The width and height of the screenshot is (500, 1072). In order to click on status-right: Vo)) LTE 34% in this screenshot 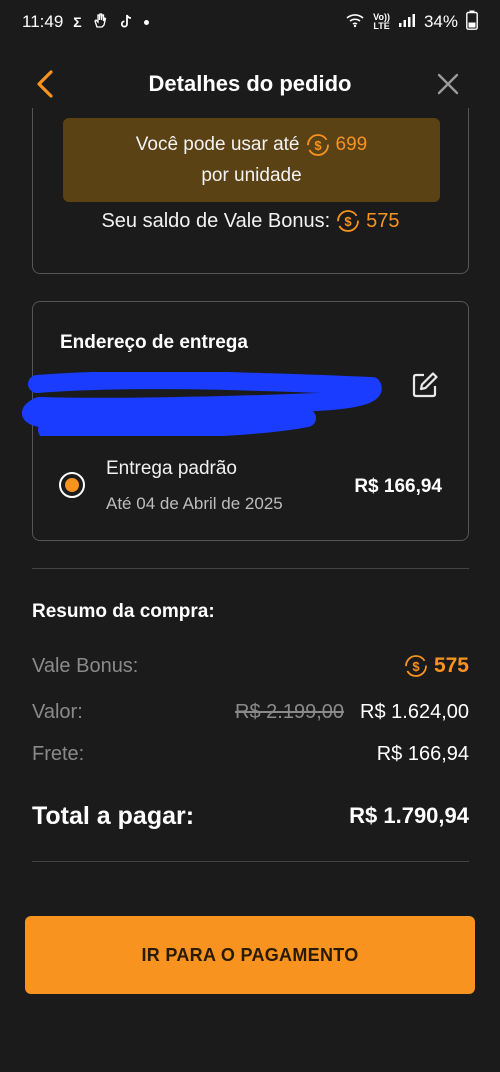, I will do `click(411, 22)`.